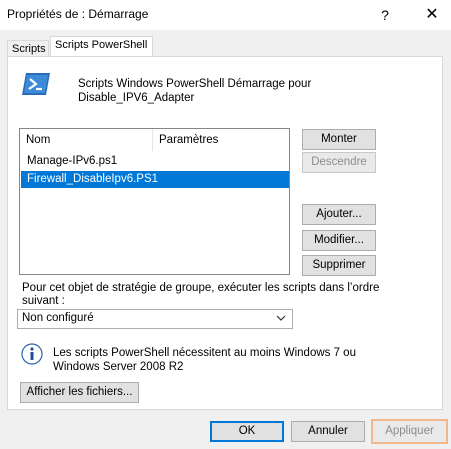  I want to click on chevron-down-icon, so click(281, 318).